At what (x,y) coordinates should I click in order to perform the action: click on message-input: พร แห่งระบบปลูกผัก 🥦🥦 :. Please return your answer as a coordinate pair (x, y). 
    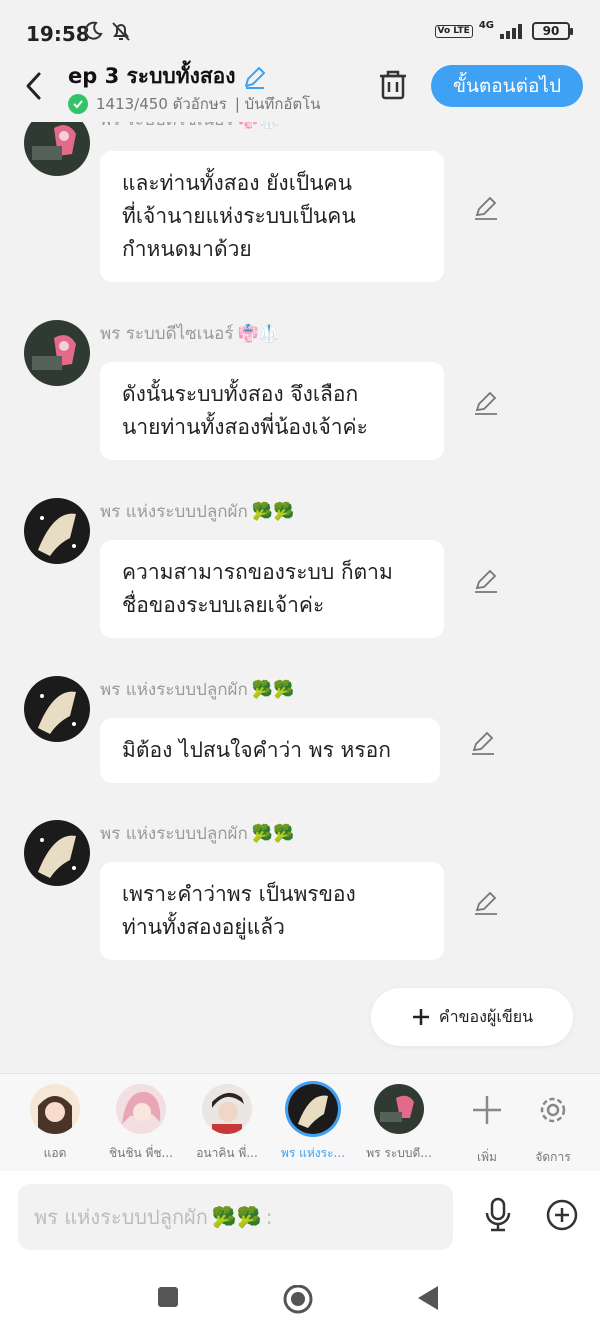
    Looking at the image, I should click on (235, 1217).